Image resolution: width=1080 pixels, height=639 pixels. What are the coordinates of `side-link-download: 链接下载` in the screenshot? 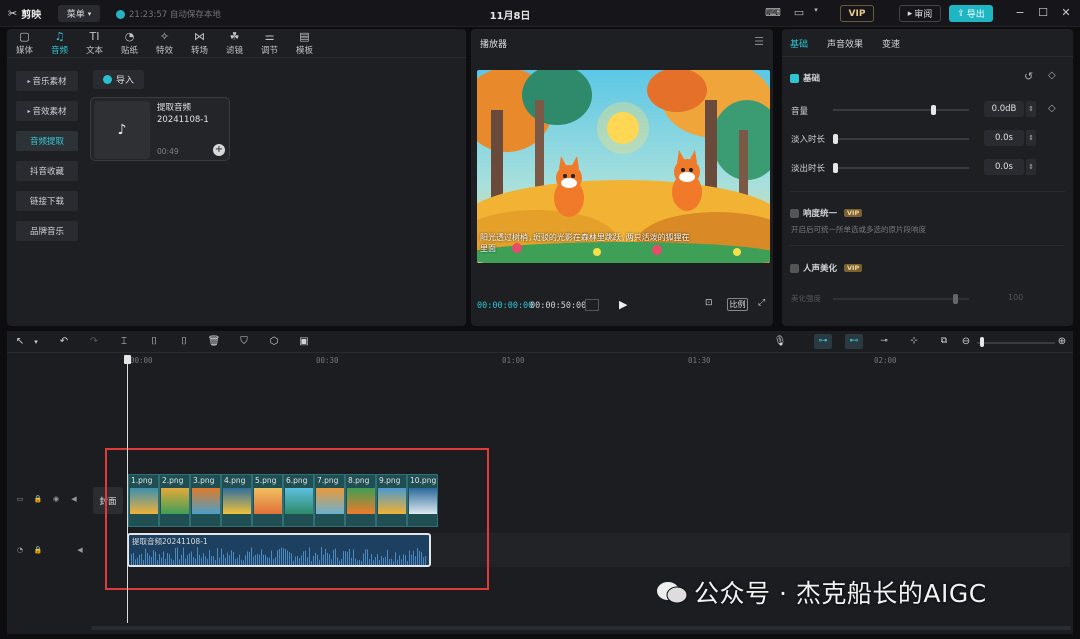 It's located at (47, 201).